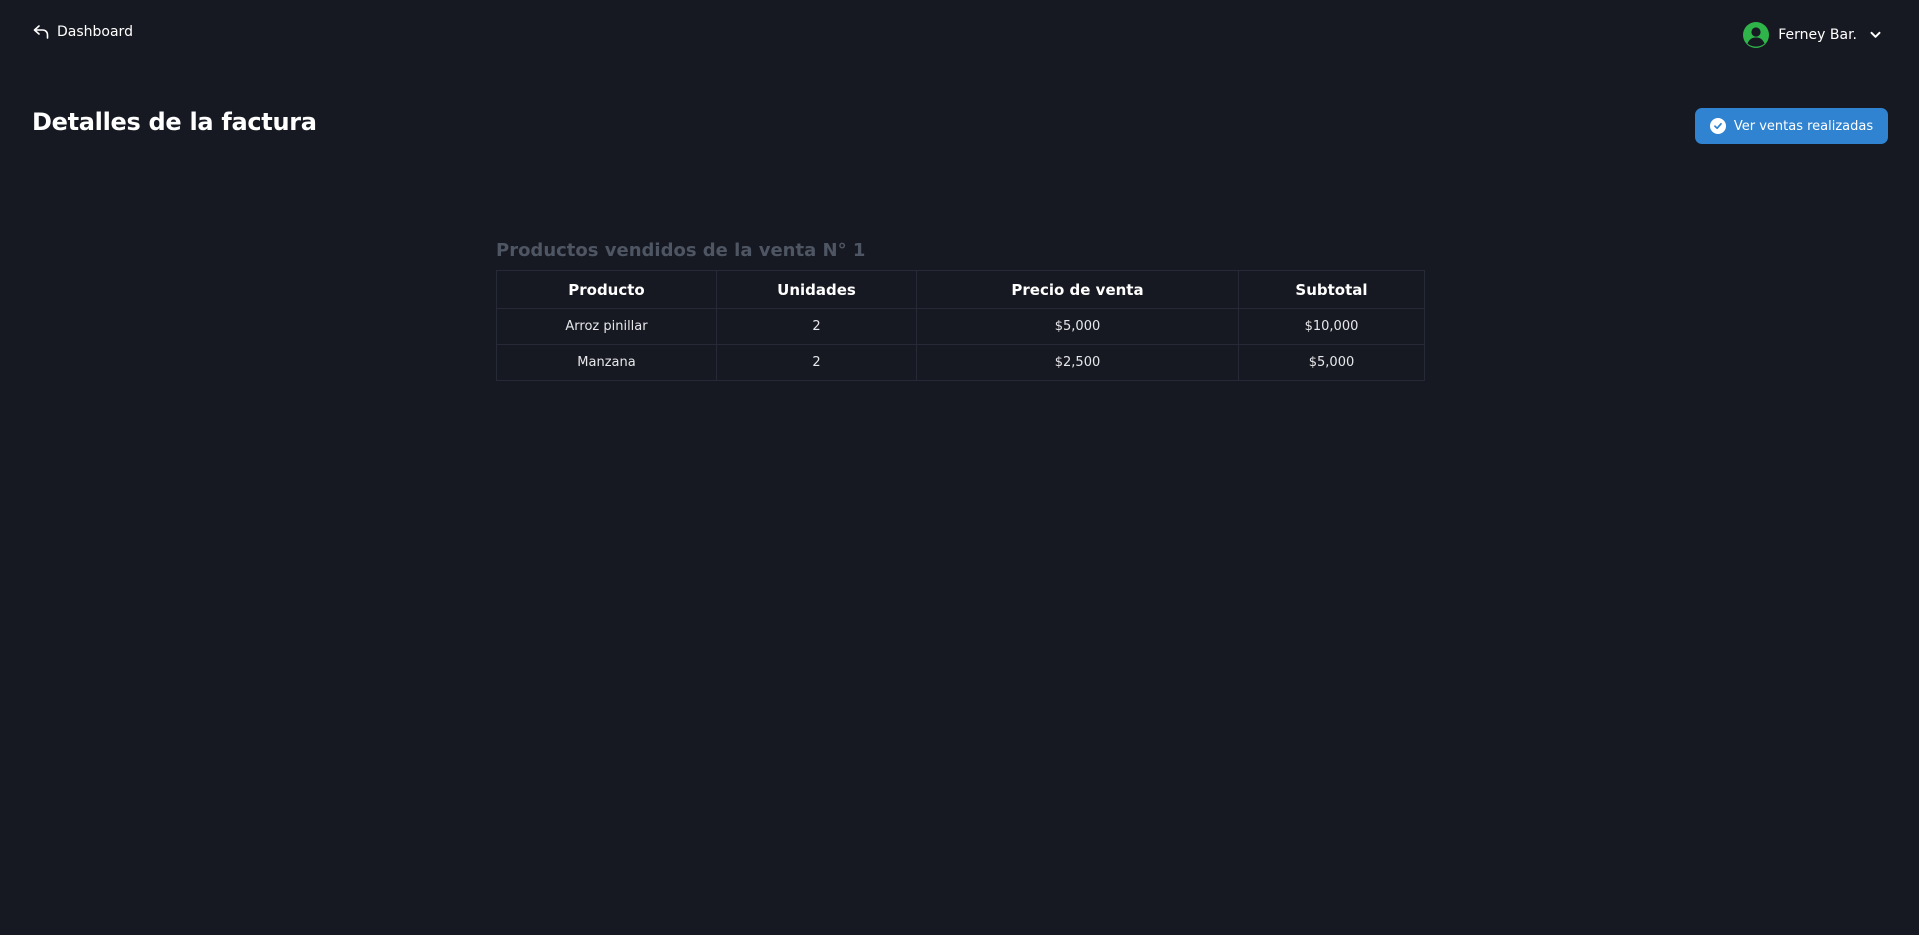  What do you see at coordinates (41, 32) in the screenshot?
I see `arrow-back-icon` at bounding box center [41, 32].